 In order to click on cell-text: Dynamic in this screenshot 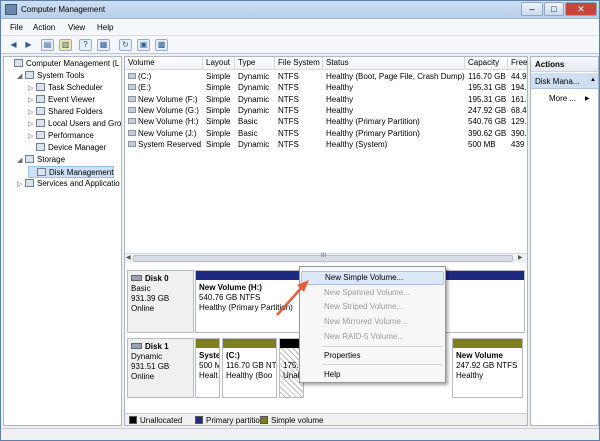, I will do `click(254, 88)`.